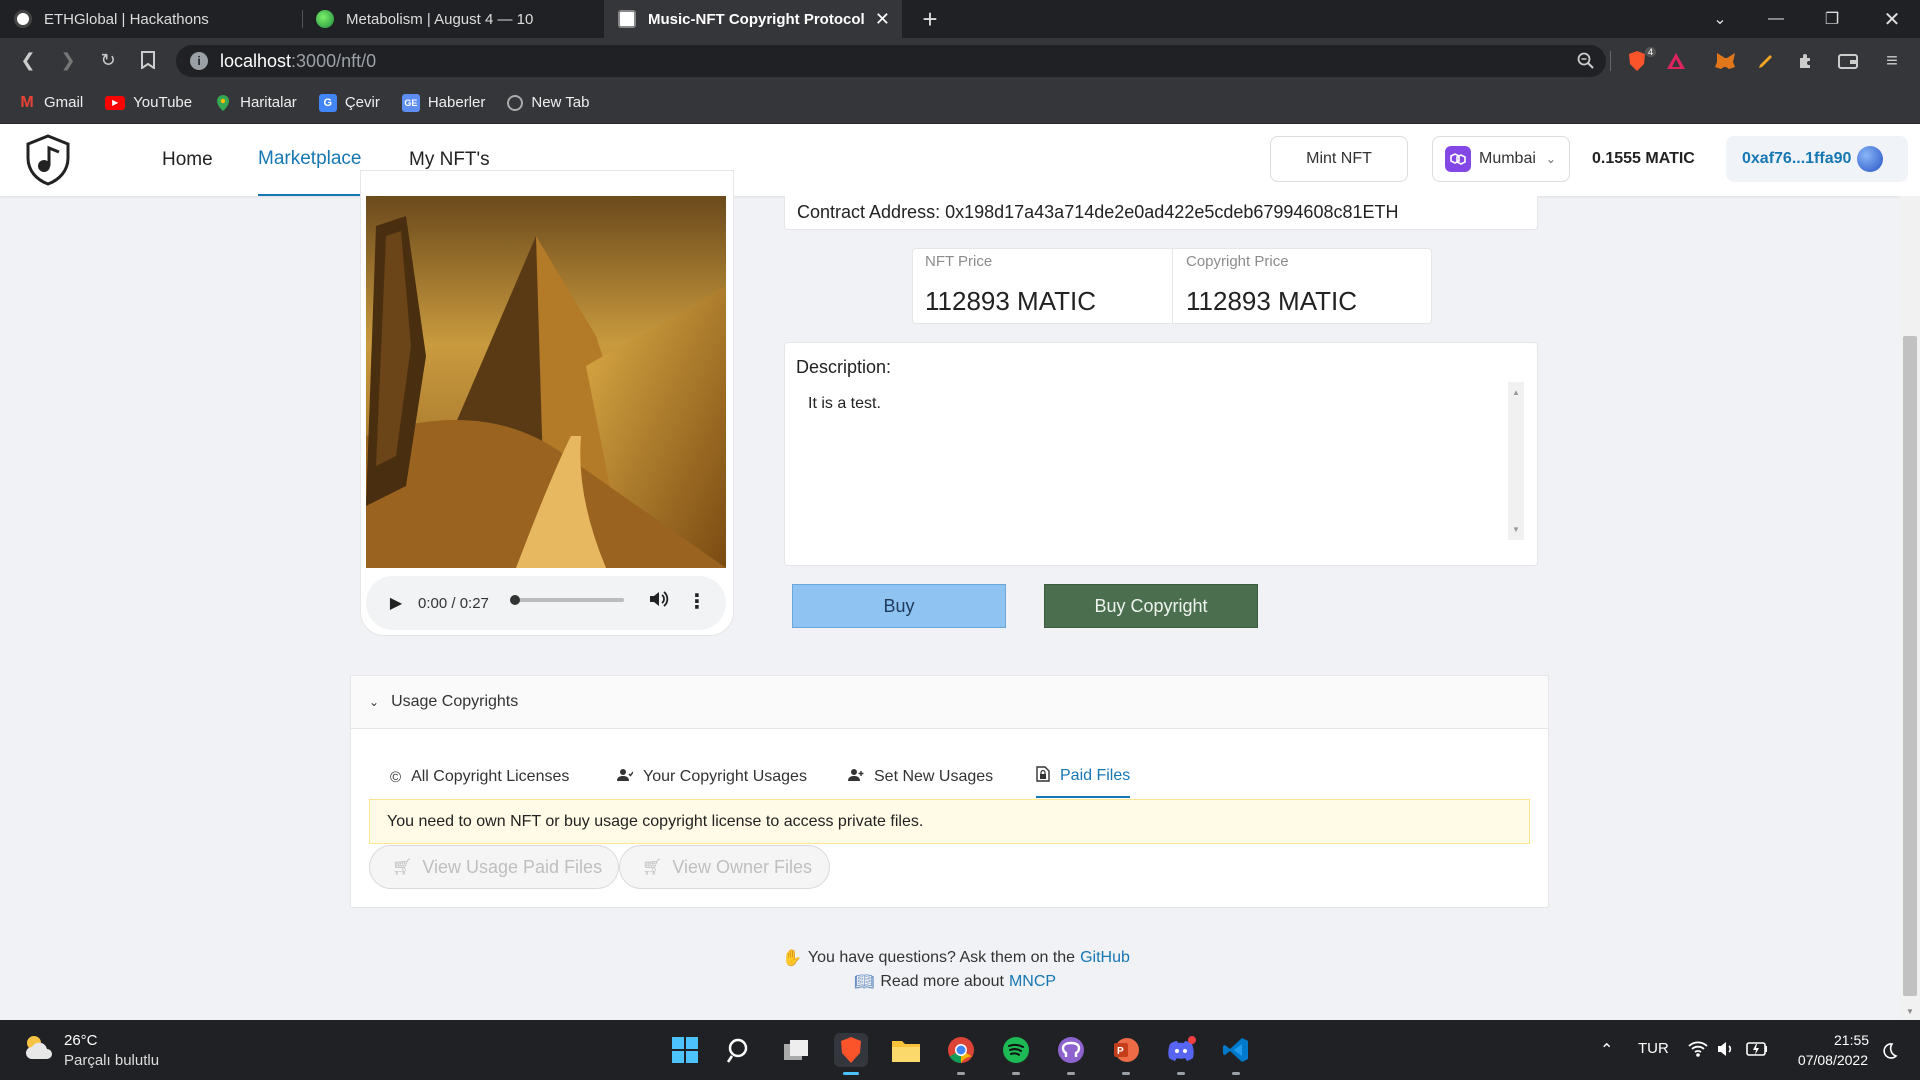  Describe the element at coordinates (1757, 1050) in the screenshot. I see `battery-icon` at that location.